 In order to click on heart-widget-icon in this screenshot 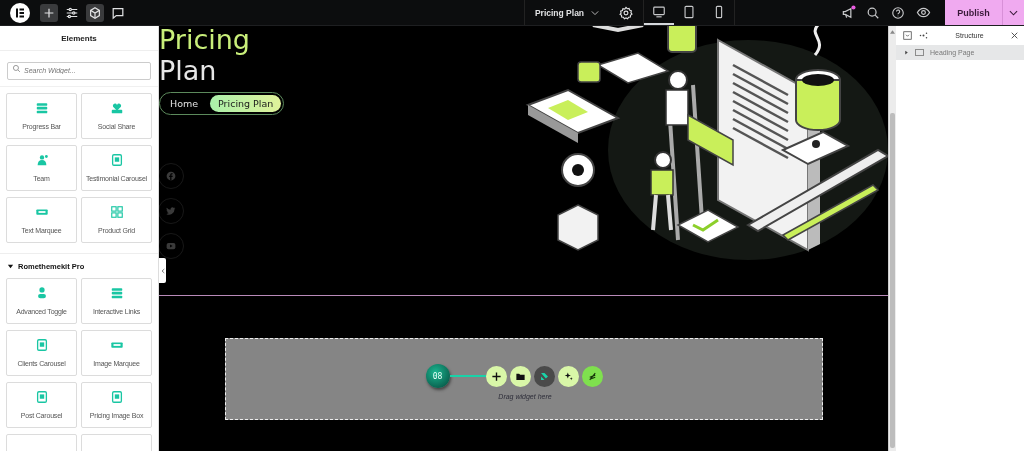, I will do `click(116, 108)`.